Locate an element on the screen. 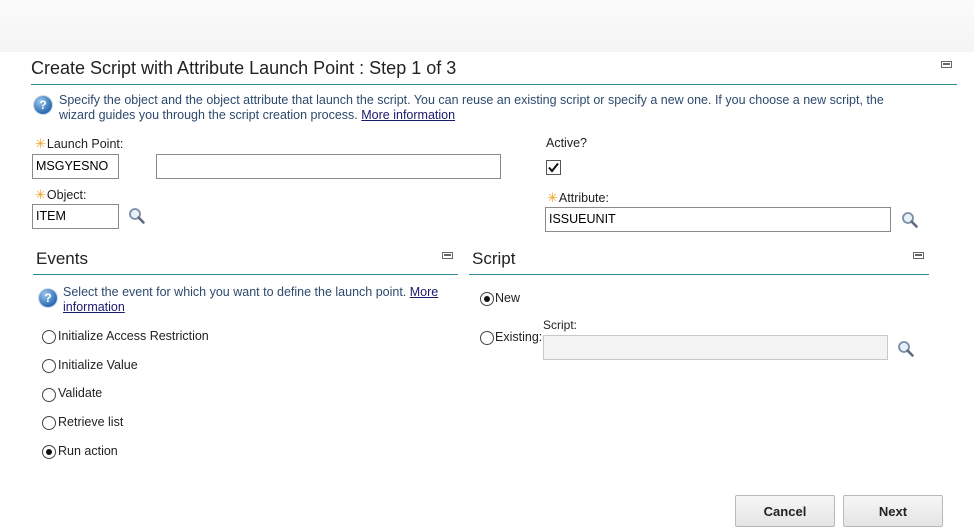  active-checkbox is located at coordinates (553, 167).